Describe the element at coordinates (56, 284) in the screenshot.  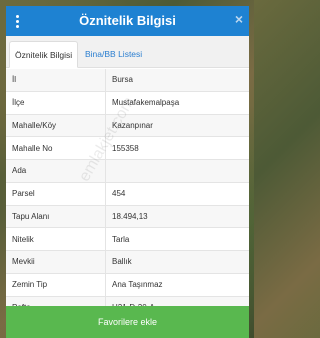
I see `row-key: Zemin Tip` at that location.